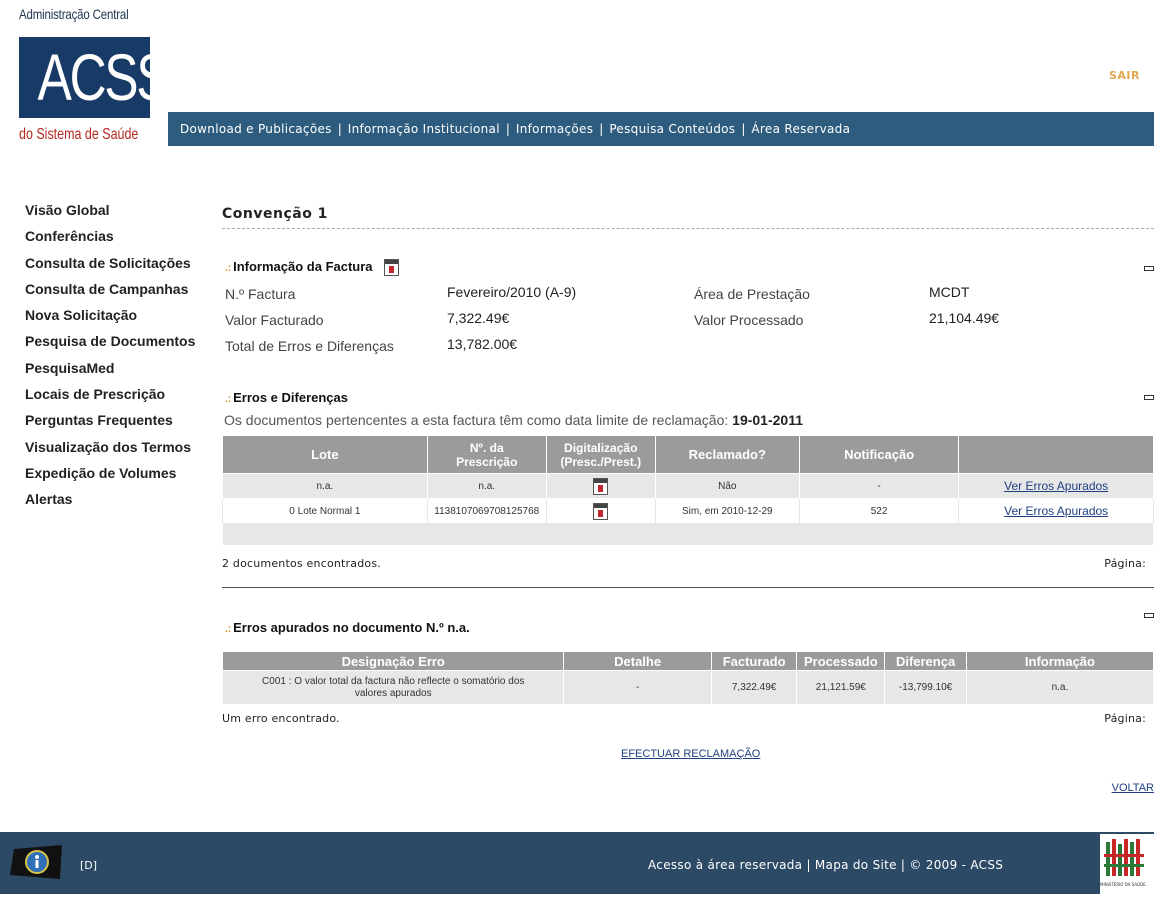 Image resolution: width=1154 pixels, height=898 pixels. What do you see at coordinates (749, 320) in the screenshot?
I see `valor-processado-label: Valor Processado` at bounding box center [749, 320].